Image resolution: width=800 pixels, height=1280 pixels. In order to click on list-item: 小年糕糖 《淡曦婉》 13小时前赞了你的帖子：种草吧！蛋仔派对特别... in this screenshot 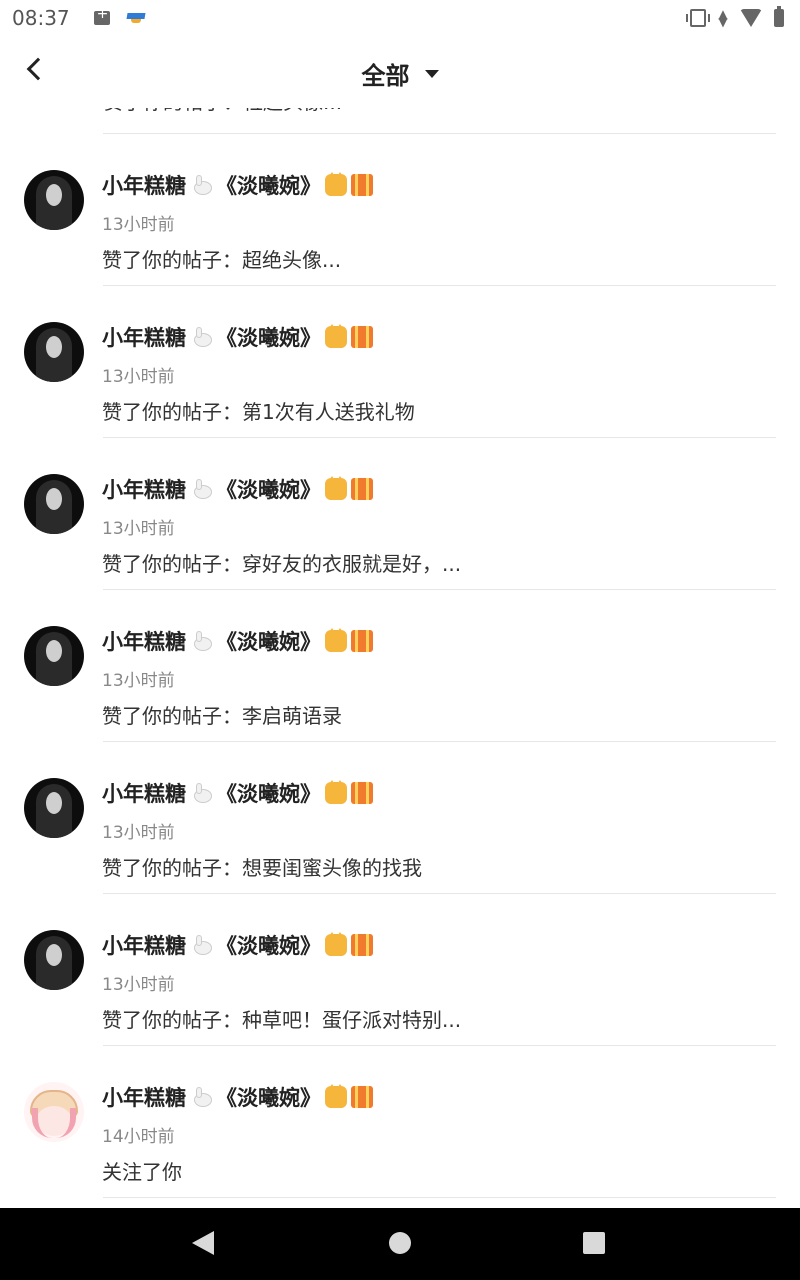, I will do `click(400, 970)`.